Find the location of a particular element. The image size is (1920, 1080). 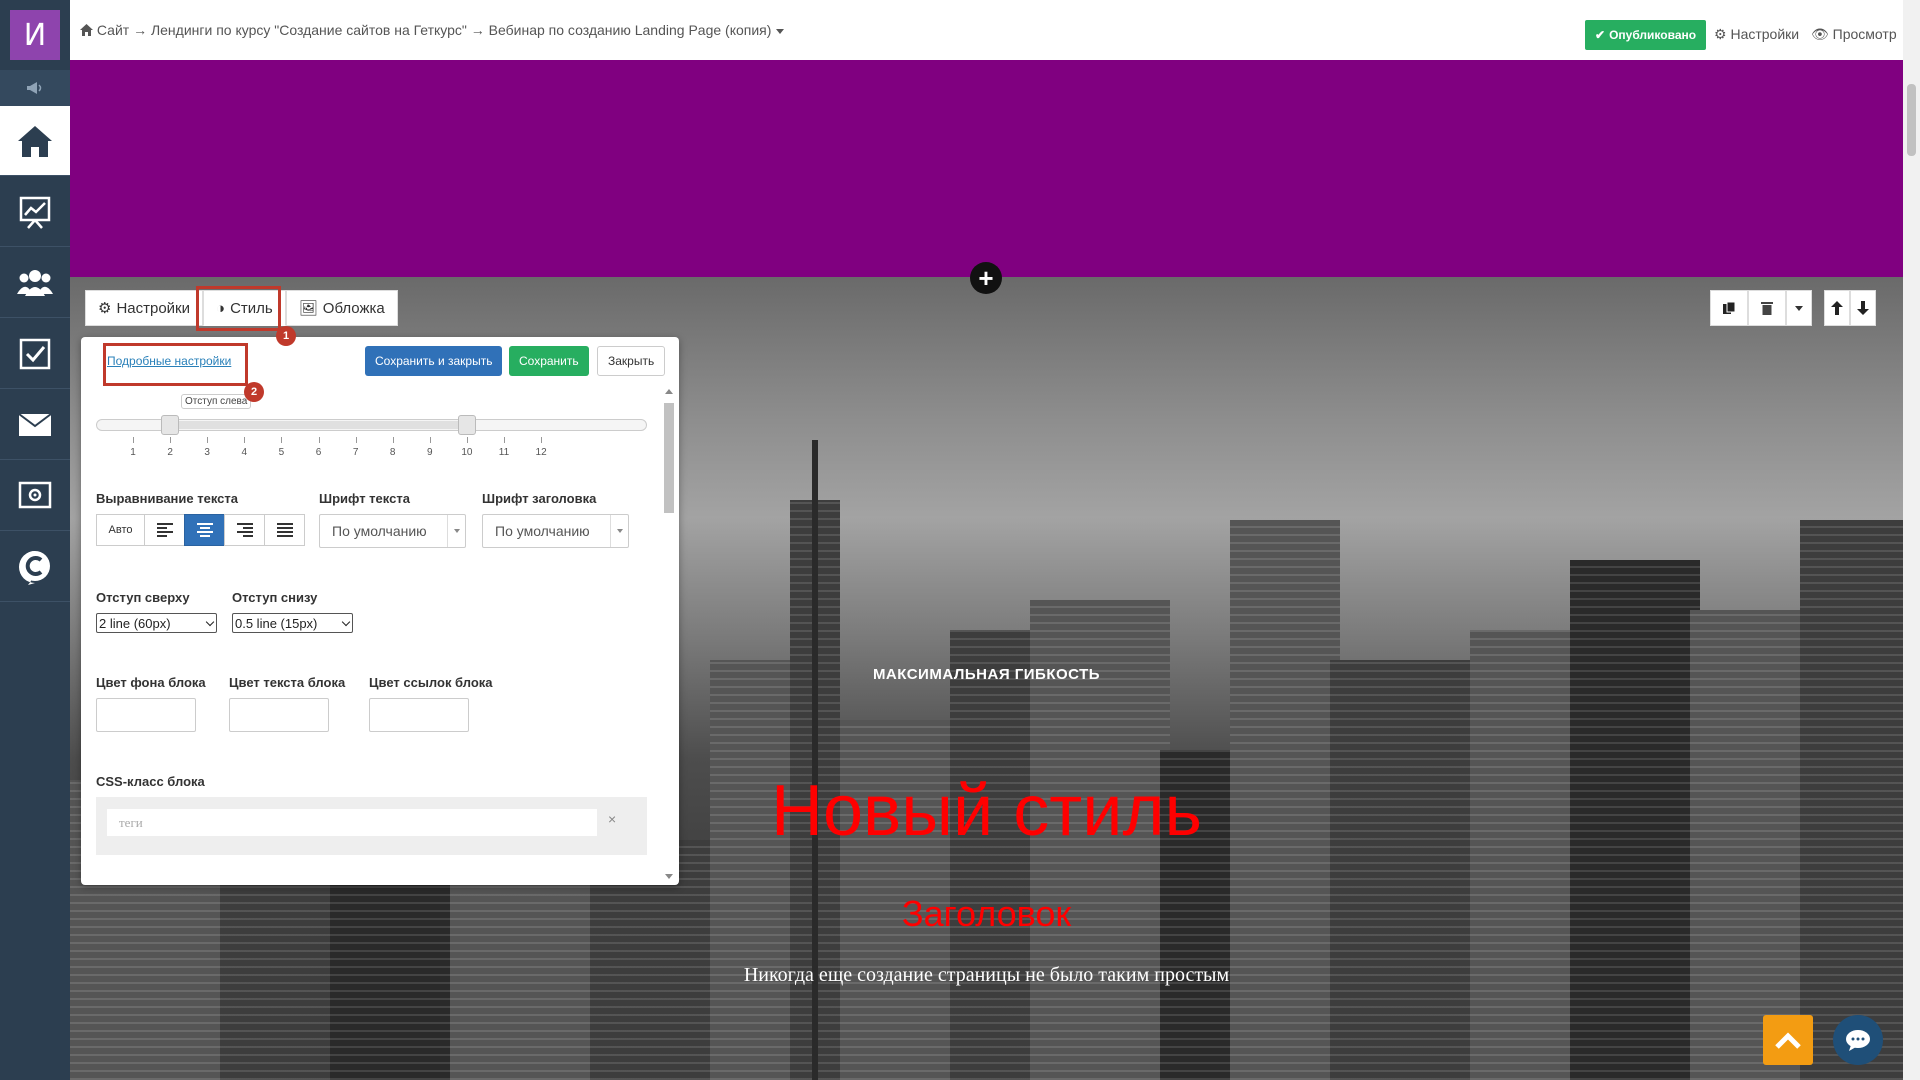

home-icon is located at coordinates (86, 30).